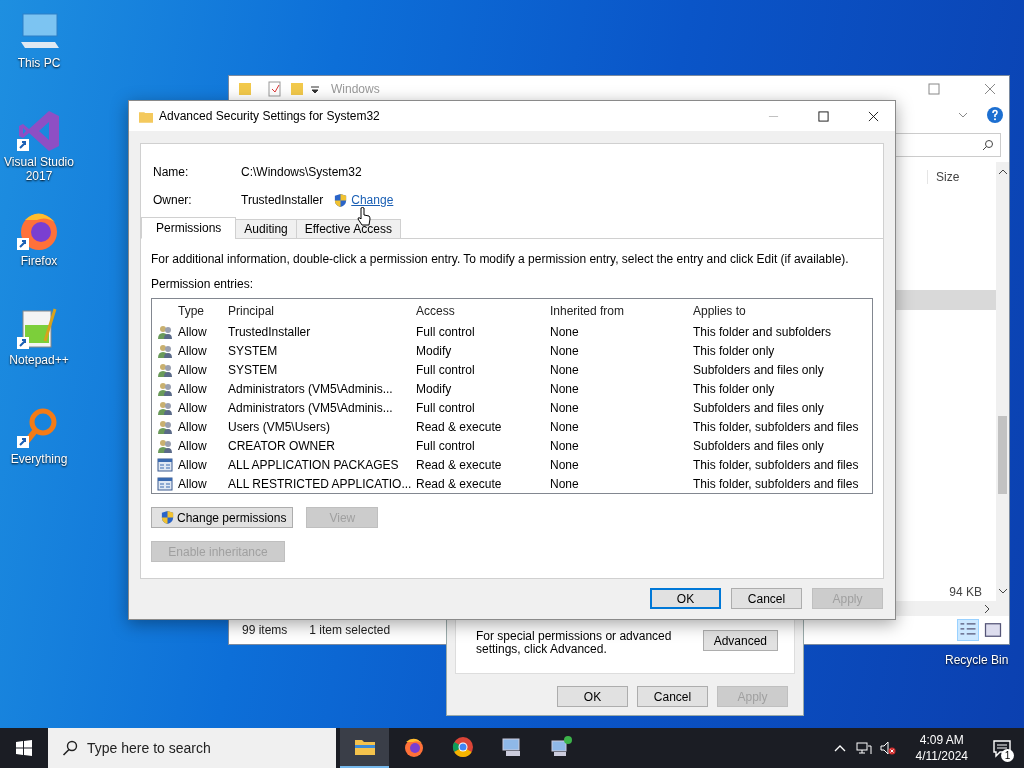 The image size is (1024, 768). Describe the element at coordinates (500, 259) in the screenshot. I see `info-text: For additional information, double-click a permission entry. To modify a permission entry, select the entry and click Edit (if available).` at that location.